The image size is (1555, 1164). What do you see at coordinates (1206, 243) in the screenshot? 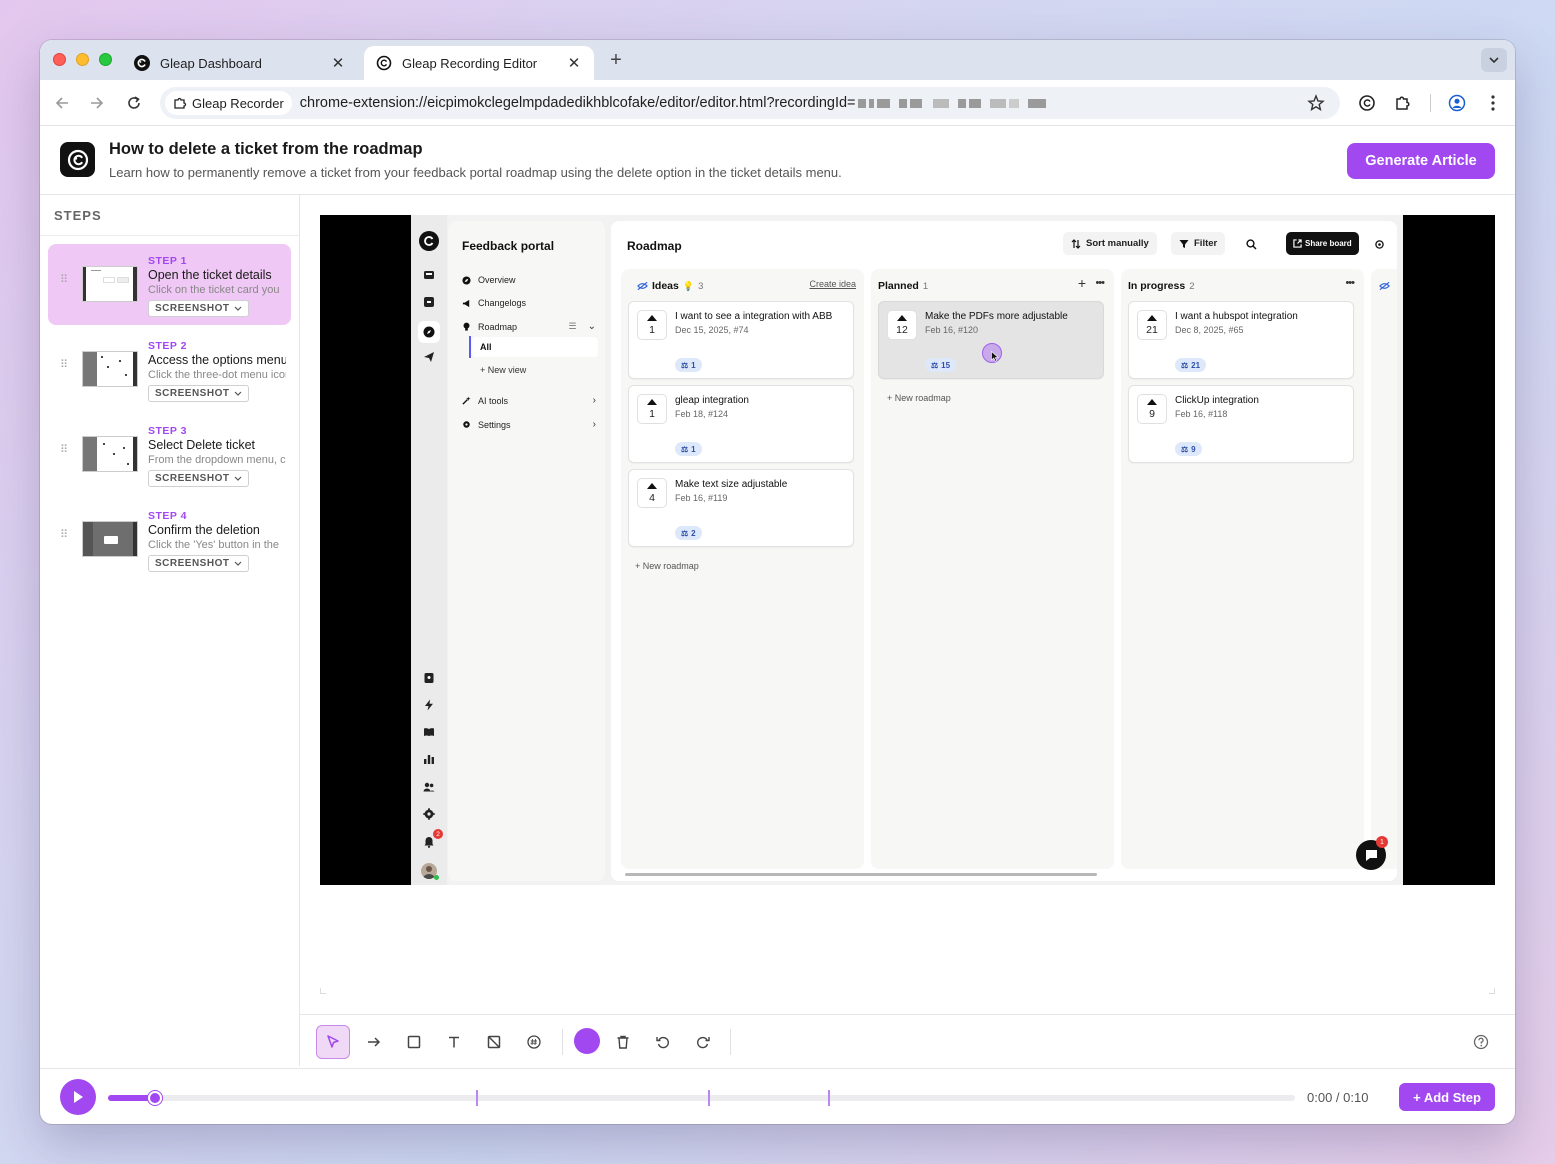
I see `filter-label: Filter` at bounding box center [1206, 243].